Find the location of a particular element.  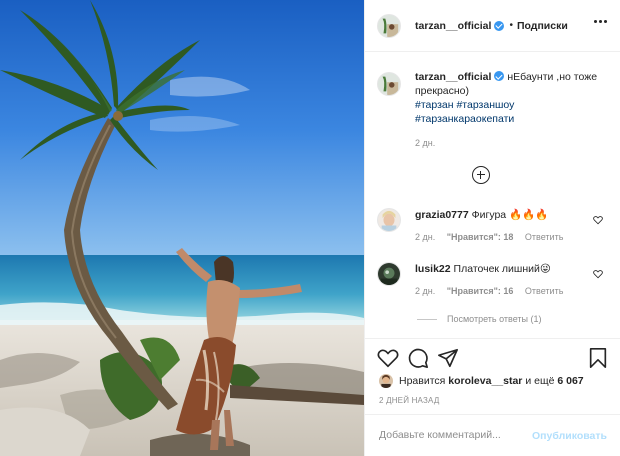

bookmark-save-icon is located at coordinates (598, 358).